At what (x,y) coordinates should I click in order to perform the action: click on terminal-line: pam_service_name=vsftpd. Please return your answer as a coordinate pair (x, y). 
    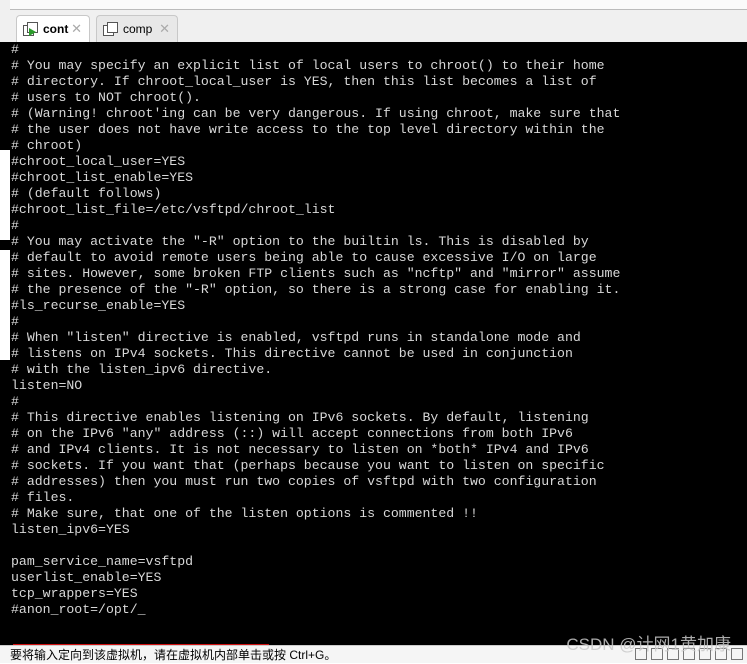
    Looking at the image, I should click on (102, 561).